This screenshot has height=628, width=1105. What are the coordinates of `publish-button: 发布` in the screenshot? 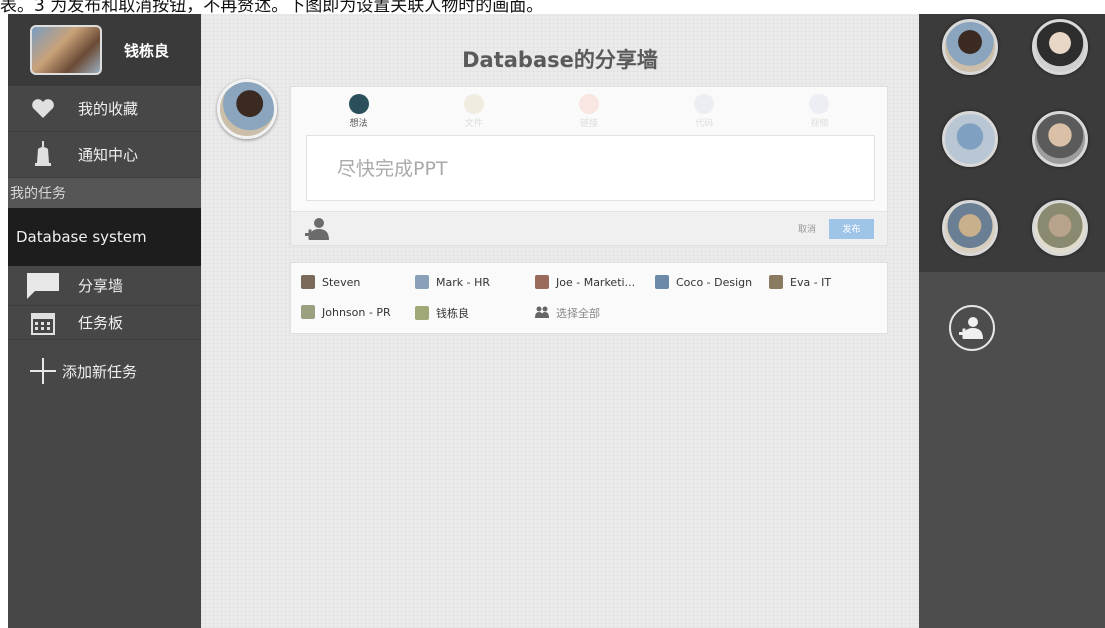 It's located at (851, 228).